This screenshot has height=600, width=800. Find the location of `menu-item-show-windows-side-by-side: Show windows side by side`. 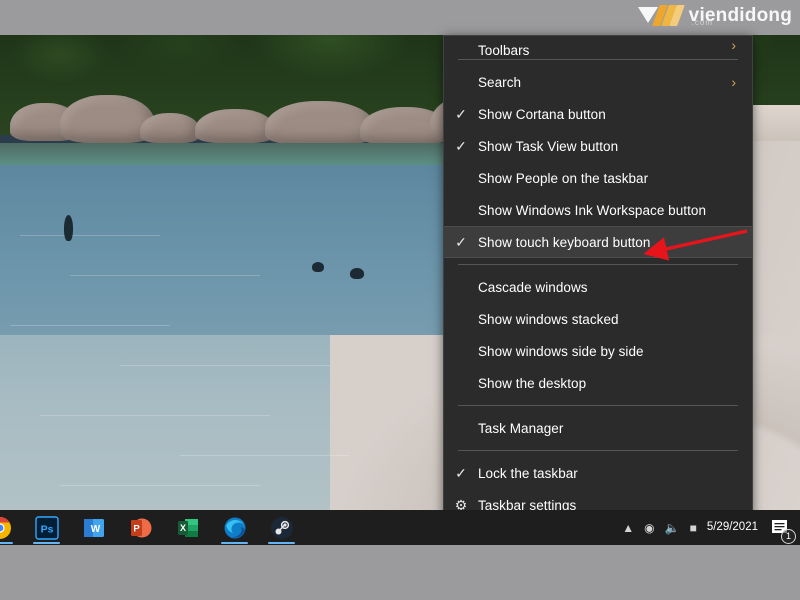

menu-item-show-windows-side-by-side: Show windows side by side is located at coordinates (598, 351).